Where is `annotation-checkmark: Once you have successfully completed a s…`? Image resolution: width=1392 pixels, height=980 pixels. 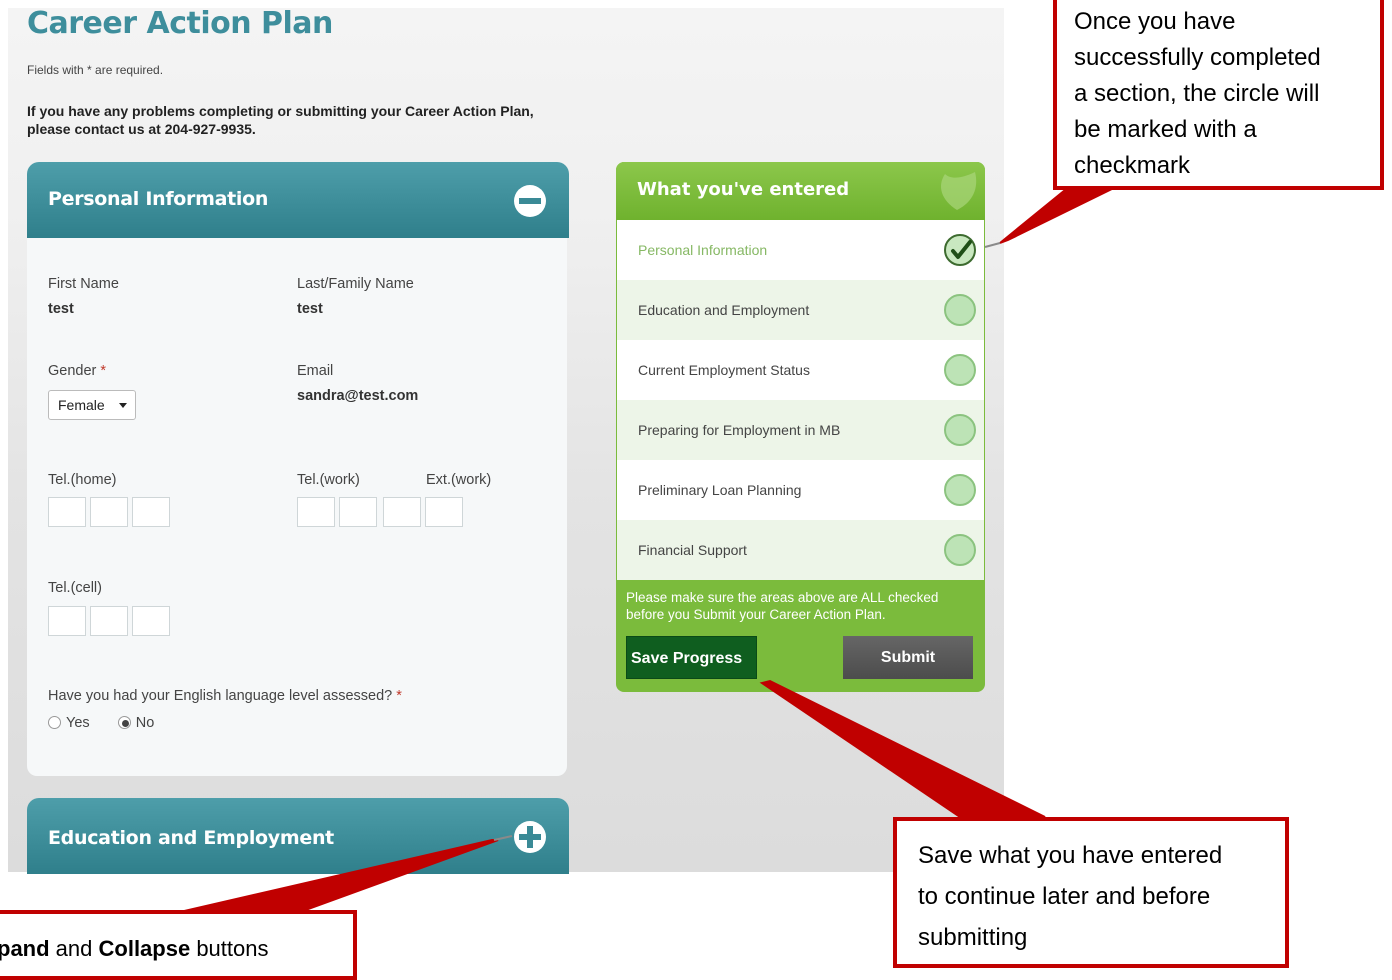
annotation-checkmark: Once you have successfully completed a s… is located at coordinates (1218, 95).